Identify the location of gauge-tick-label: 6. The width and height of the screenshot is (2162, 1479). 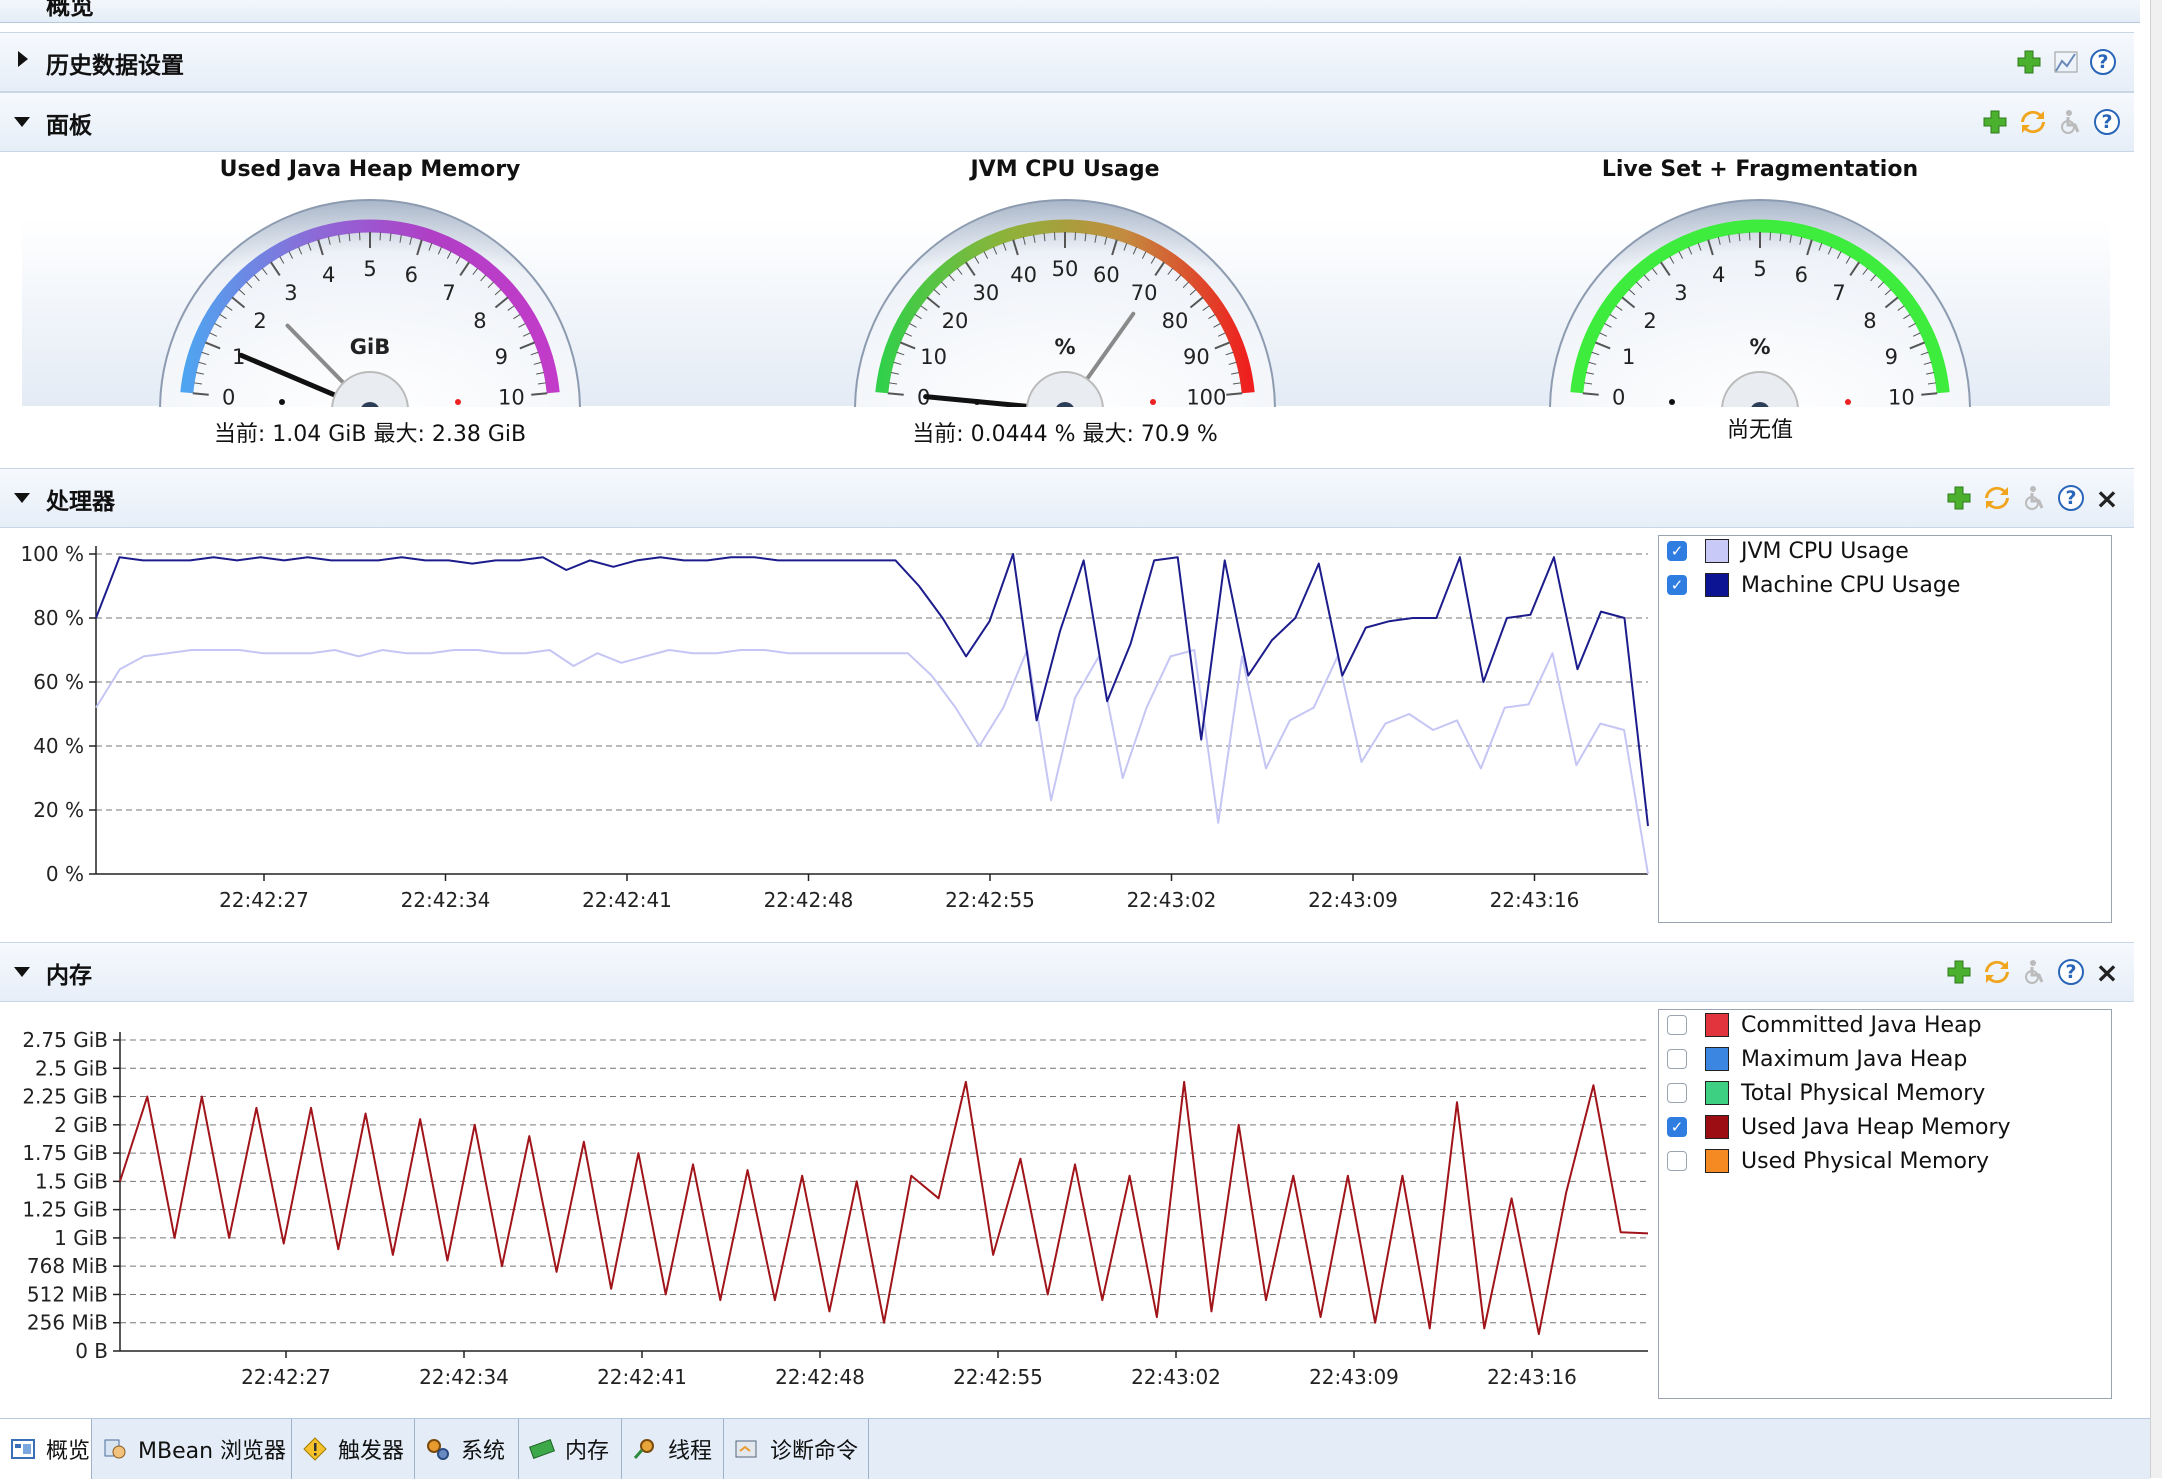
(411, 275).